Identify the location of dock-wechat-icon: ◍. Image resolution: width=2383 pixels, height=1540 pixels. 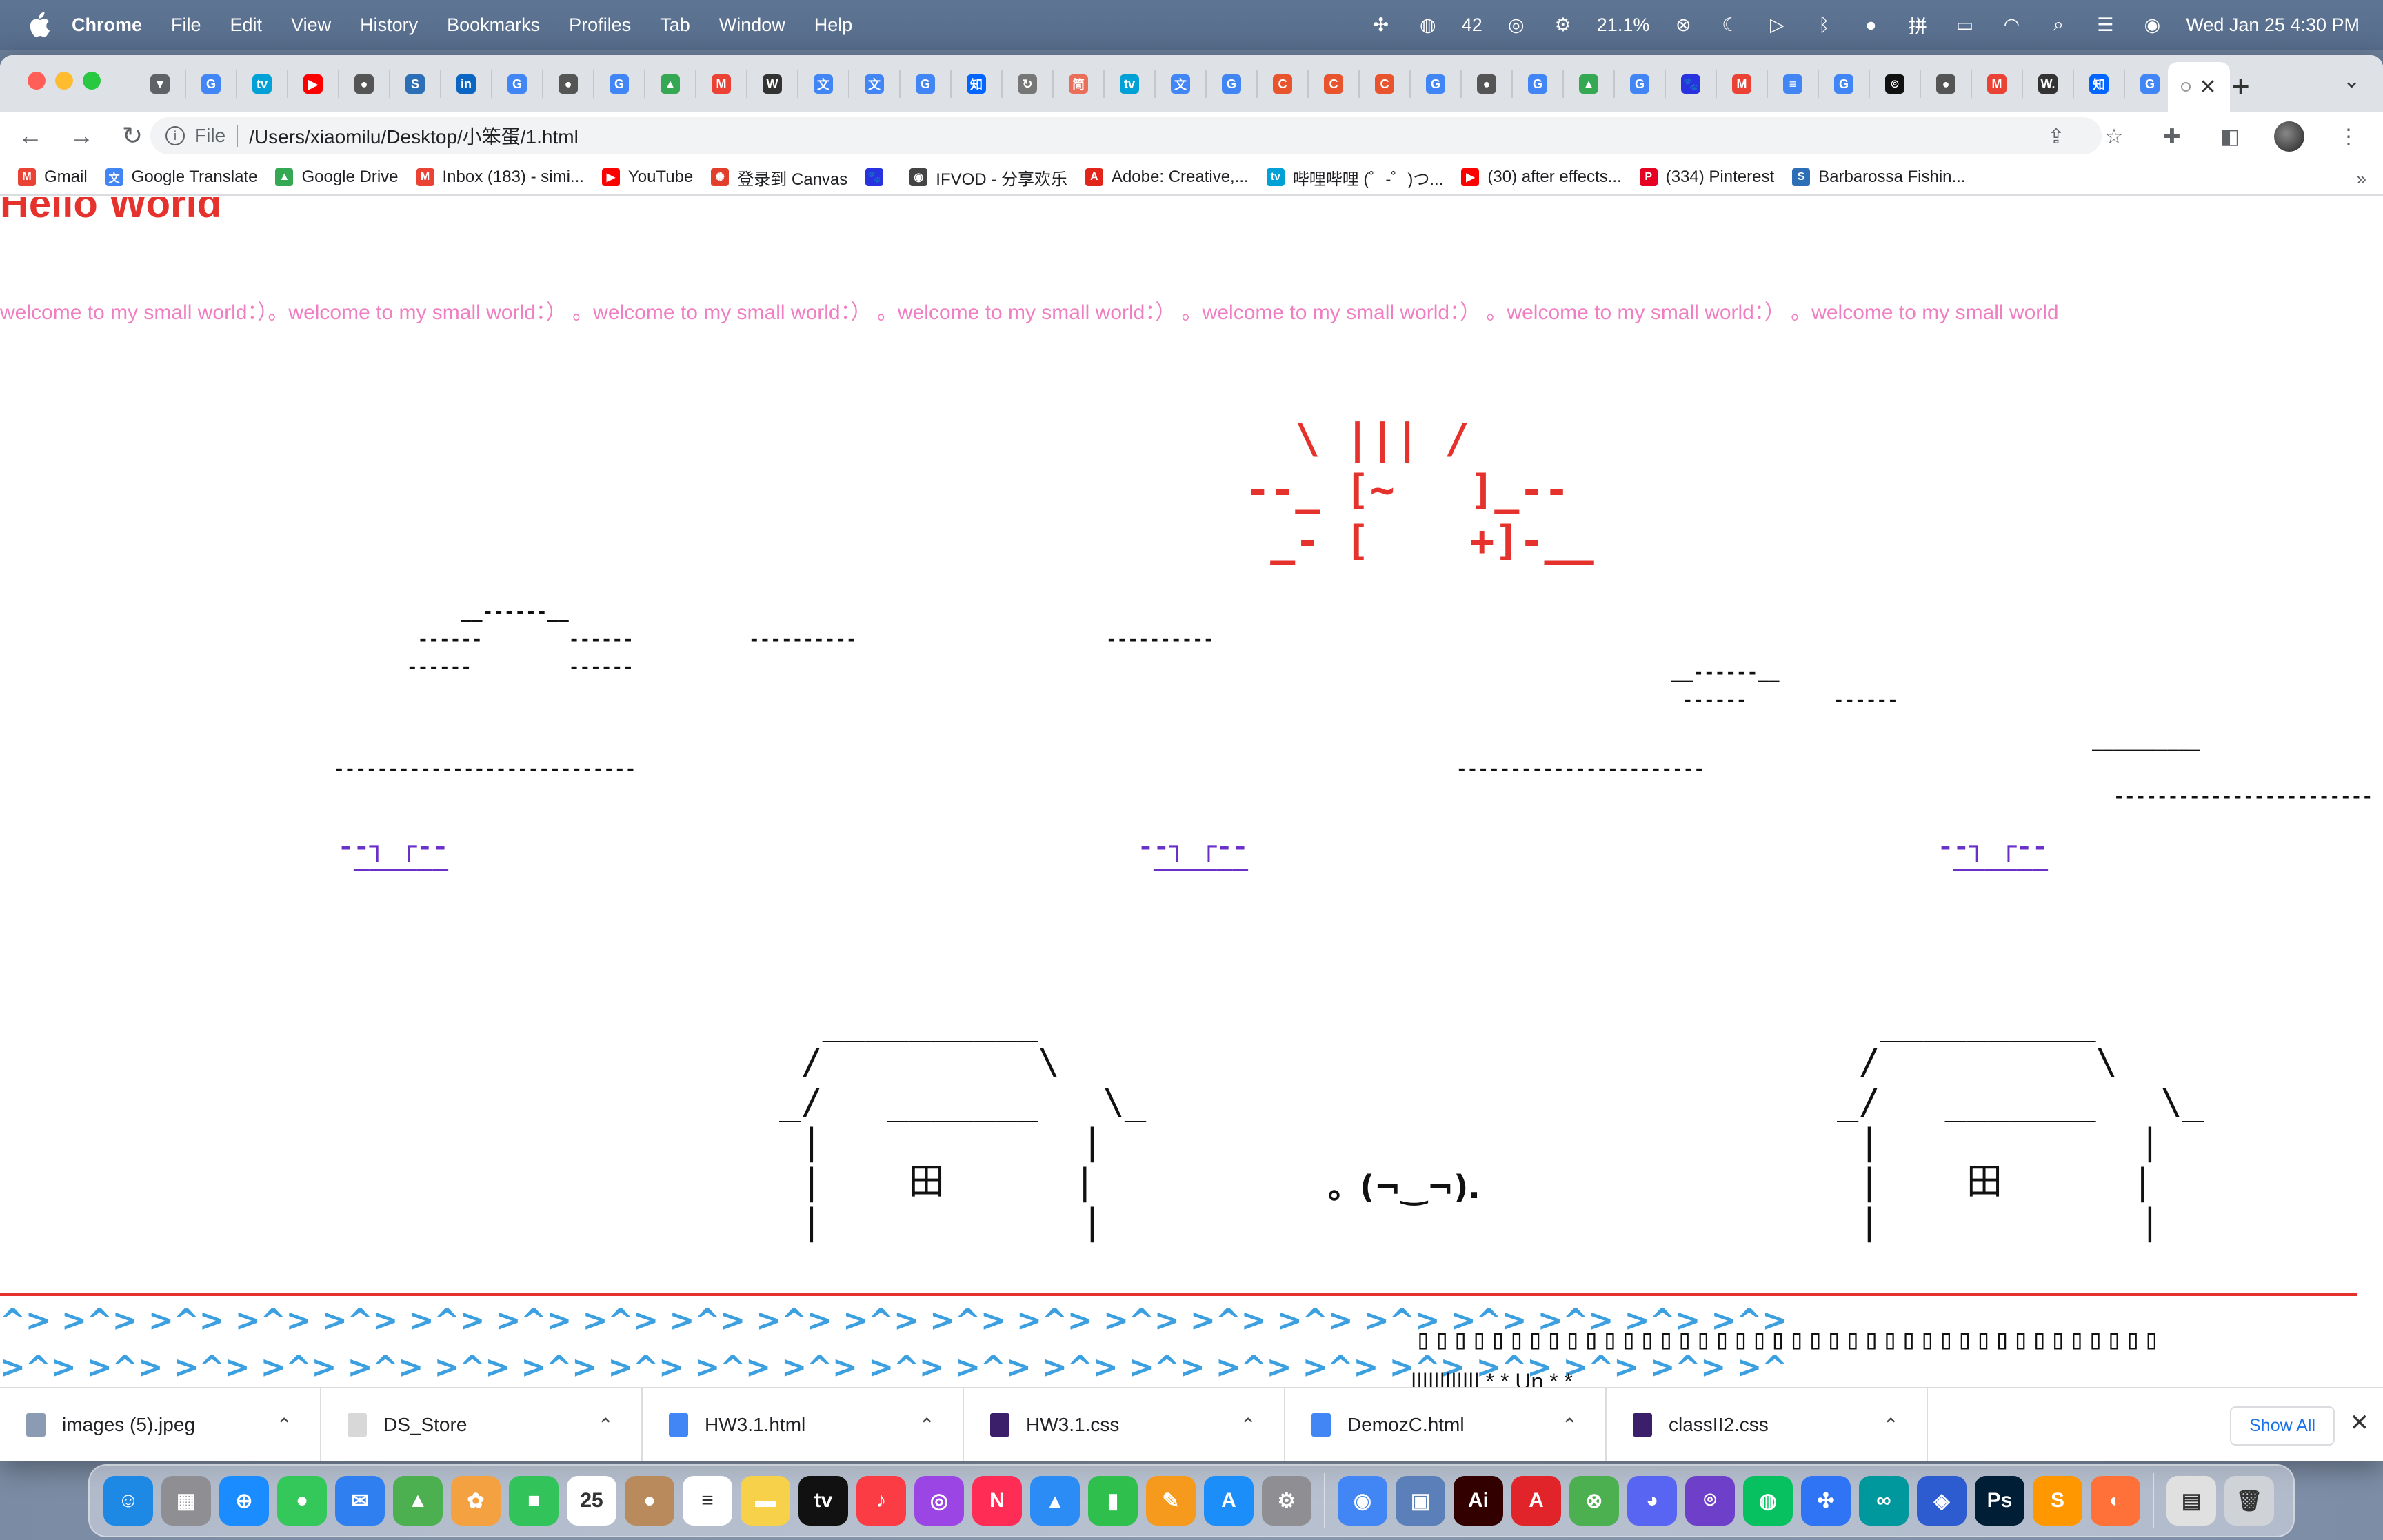
(1768, 1501).